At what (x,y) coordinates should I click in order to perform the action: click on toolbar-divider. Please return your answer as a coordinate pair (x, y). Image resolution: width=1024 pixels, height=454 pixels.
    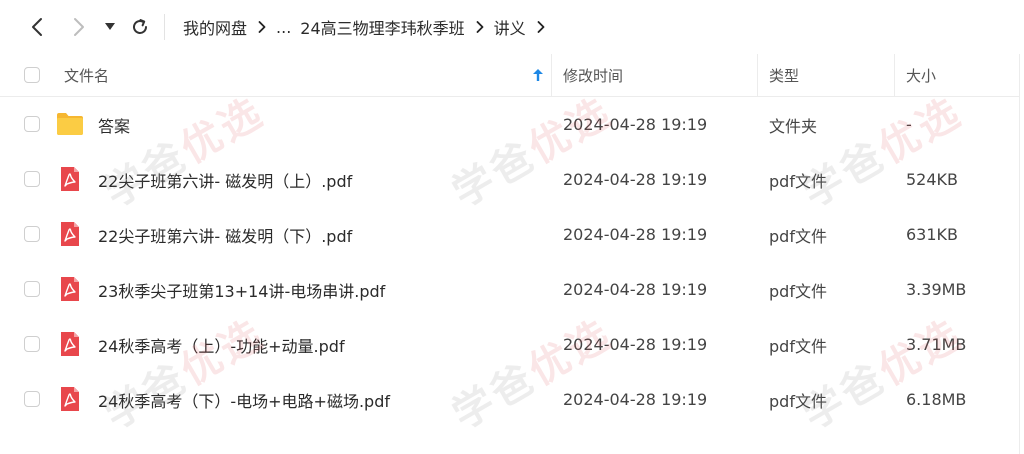
    Looking at the image, I should click on (164, 27).